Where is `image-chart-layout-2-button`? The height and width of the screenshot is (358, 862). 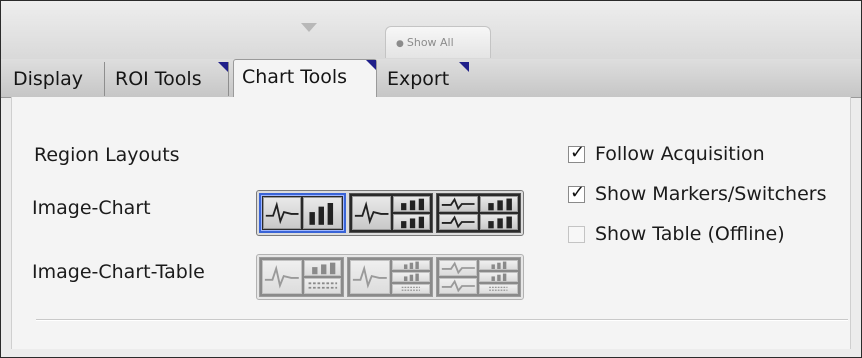
image-chart-layout-2-button is located at coordinates (391, 213).